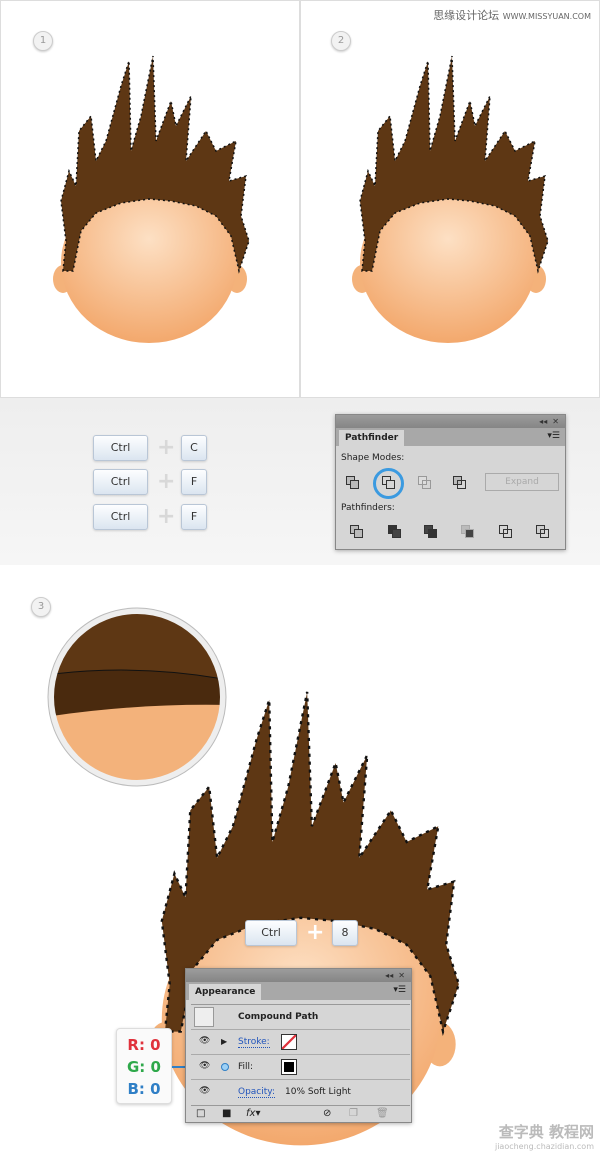 This screenshot has height=1155, width=600. What do you see at coordinates (200, 1113) in the screenshot?
I see `add-stroke-icon: □` at bounding box center [200, 1113].